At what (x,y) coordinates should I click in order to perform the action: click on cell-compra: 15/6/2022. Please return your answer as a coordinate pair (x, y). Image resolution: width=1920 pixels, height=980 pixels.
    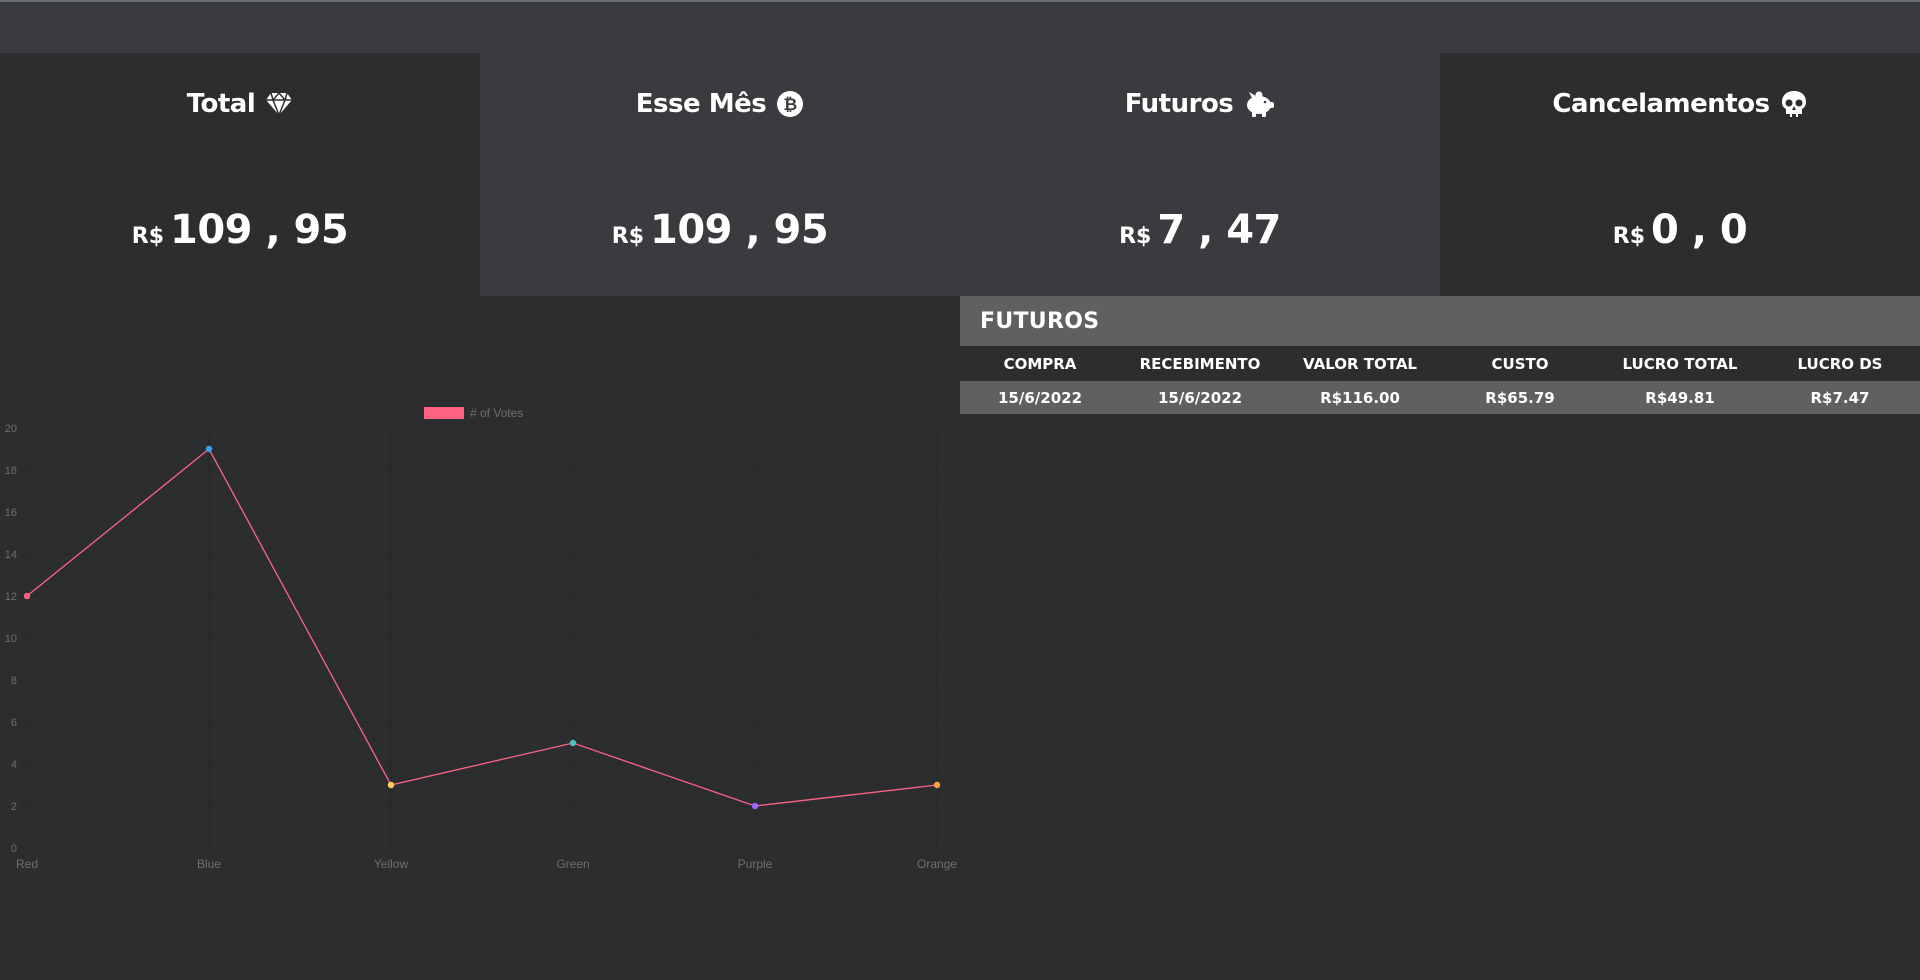
    Looking at the image, I should click on (1040, 397).